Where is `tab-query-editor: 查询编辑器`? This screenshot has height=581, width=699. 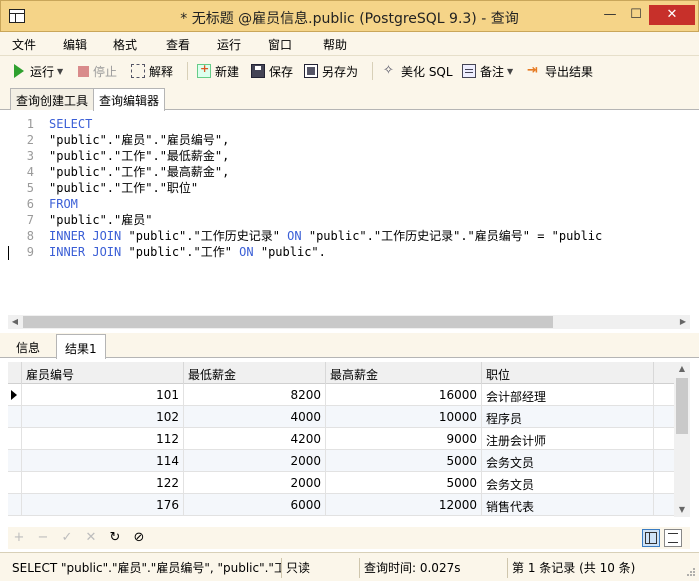
tab-query-editor: 查询编辑器 is located at coordinates (129, 99).